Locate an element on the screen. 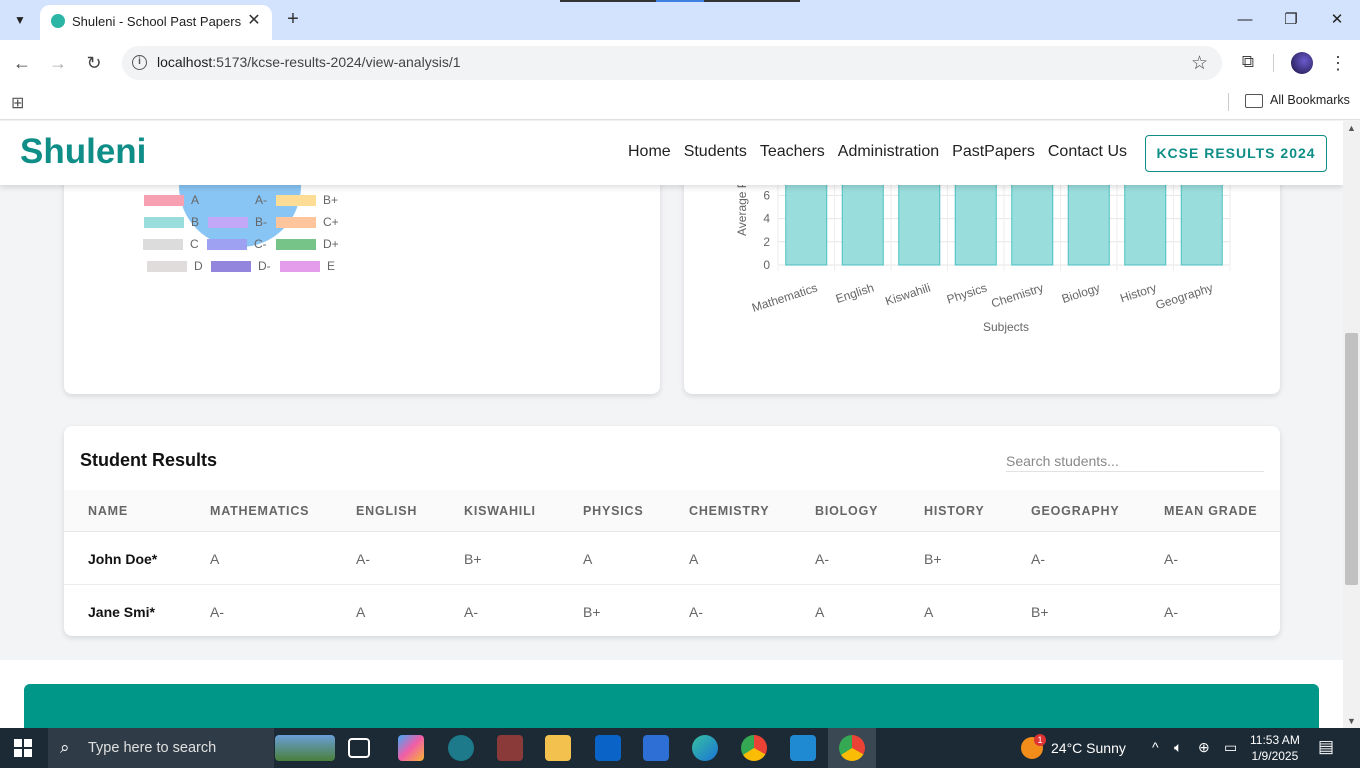 This screenshot has height=768, width=1360. search-highlight-image is located at coordinates (305, 748).